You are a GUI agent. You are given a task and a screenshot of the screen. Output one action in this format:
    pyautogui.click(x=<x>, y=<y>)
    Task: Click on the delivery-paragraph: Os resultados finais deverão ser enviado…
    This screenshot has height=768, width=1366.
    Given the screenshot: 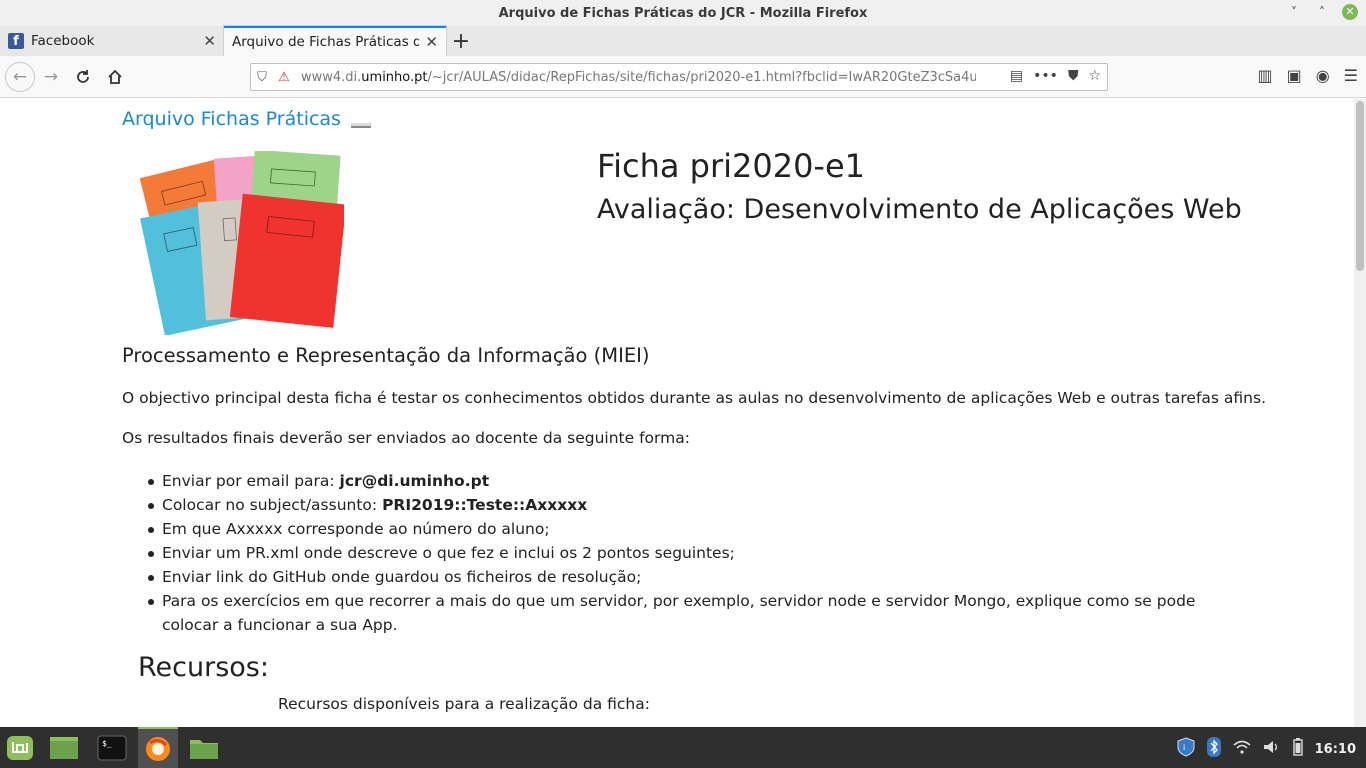 What is the action you would take?
    pyautogui.click(x=406, y=438)
    